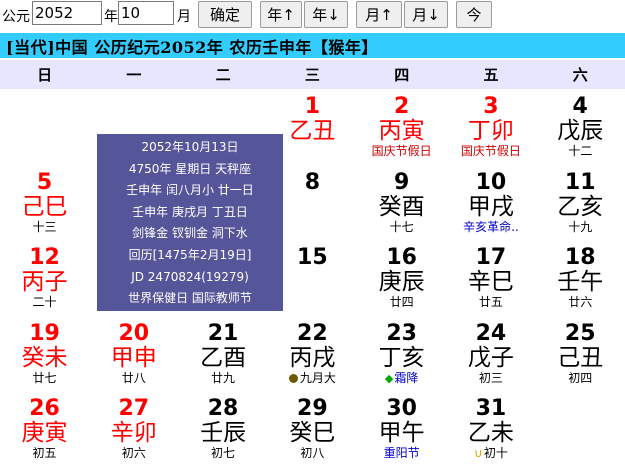  I want to click on calendar-banner: [当代]中国 公历纪元2052年 农历壬申年【猴年】, so click(312, 45).